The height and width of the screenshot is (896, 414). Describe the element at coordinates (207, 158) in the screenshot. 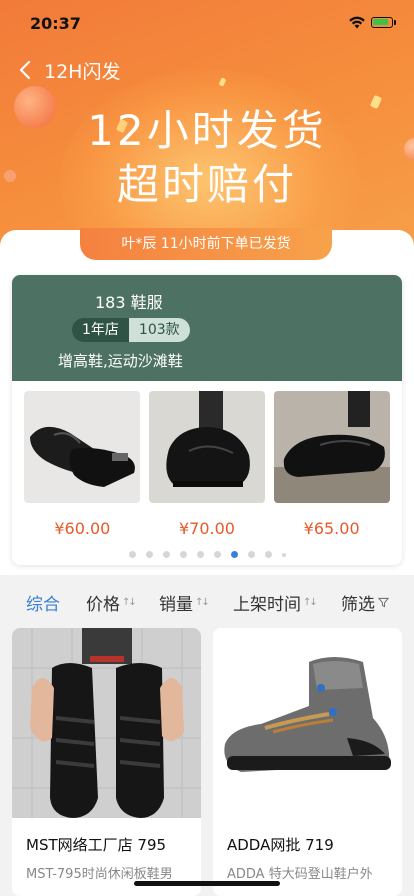

I see `banner-headline: 12小时发货 超时赔付` at that location.